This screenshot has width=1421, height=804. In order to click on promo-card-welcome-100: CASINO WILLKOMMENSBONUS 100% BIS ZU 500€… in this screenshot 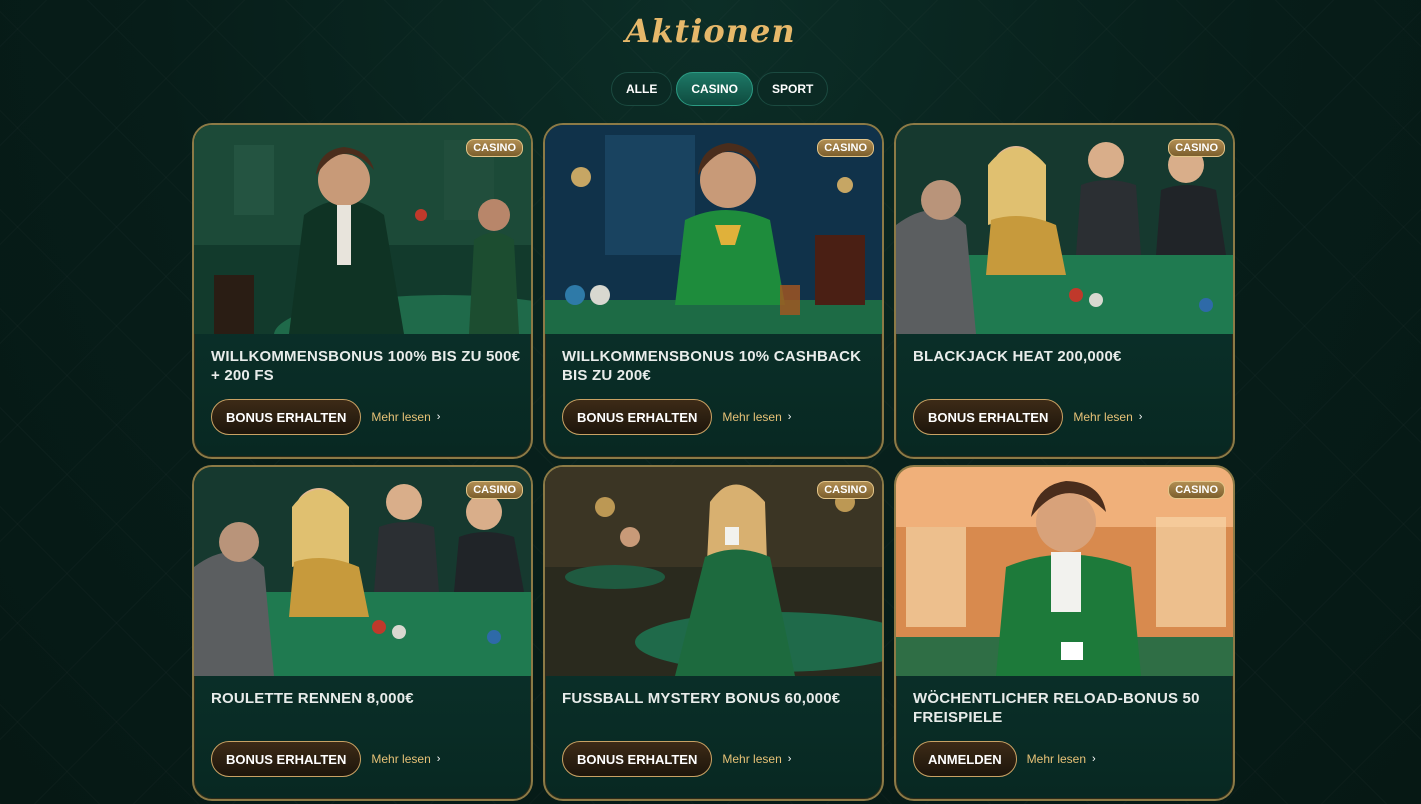, I will do `click(362, 291)`.